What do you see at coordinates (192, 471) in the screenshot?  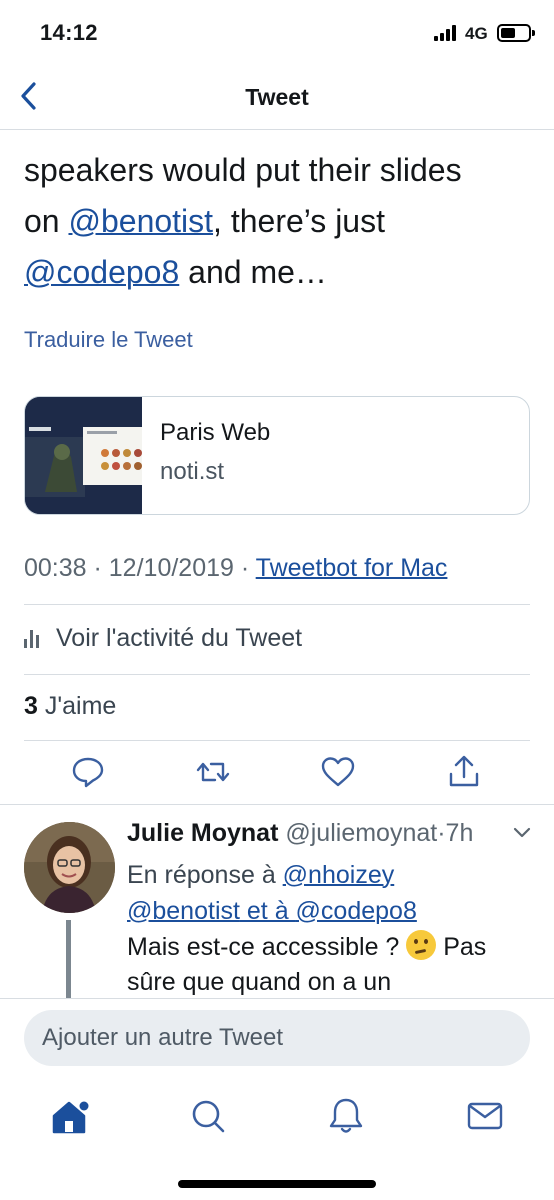 I see `card-domain: noti.st` at bounding box center [192, 471].